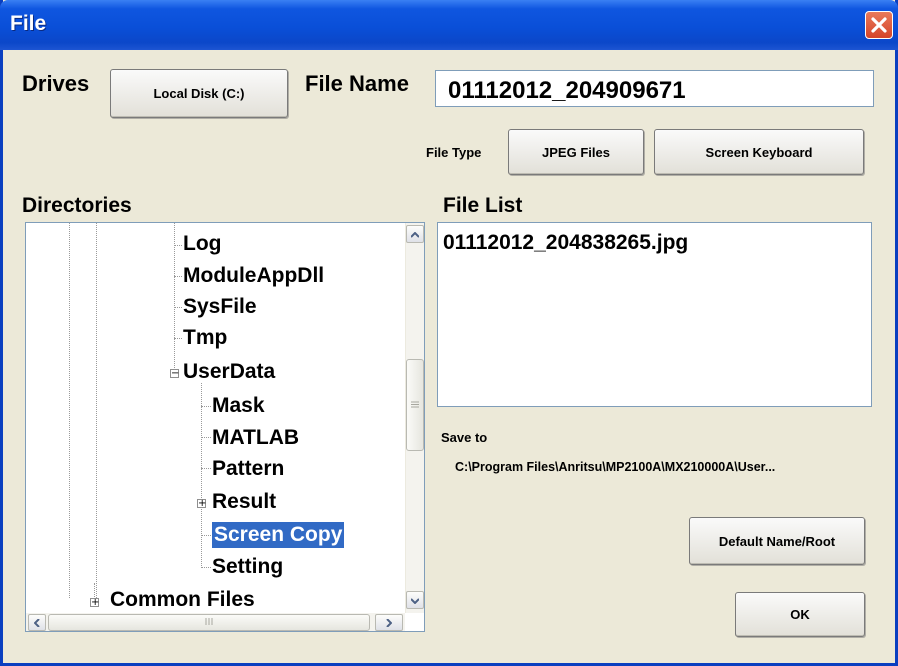 The image size is (898, 666). I want to click on tree-item-userdata: UserData, so click(229, 372).